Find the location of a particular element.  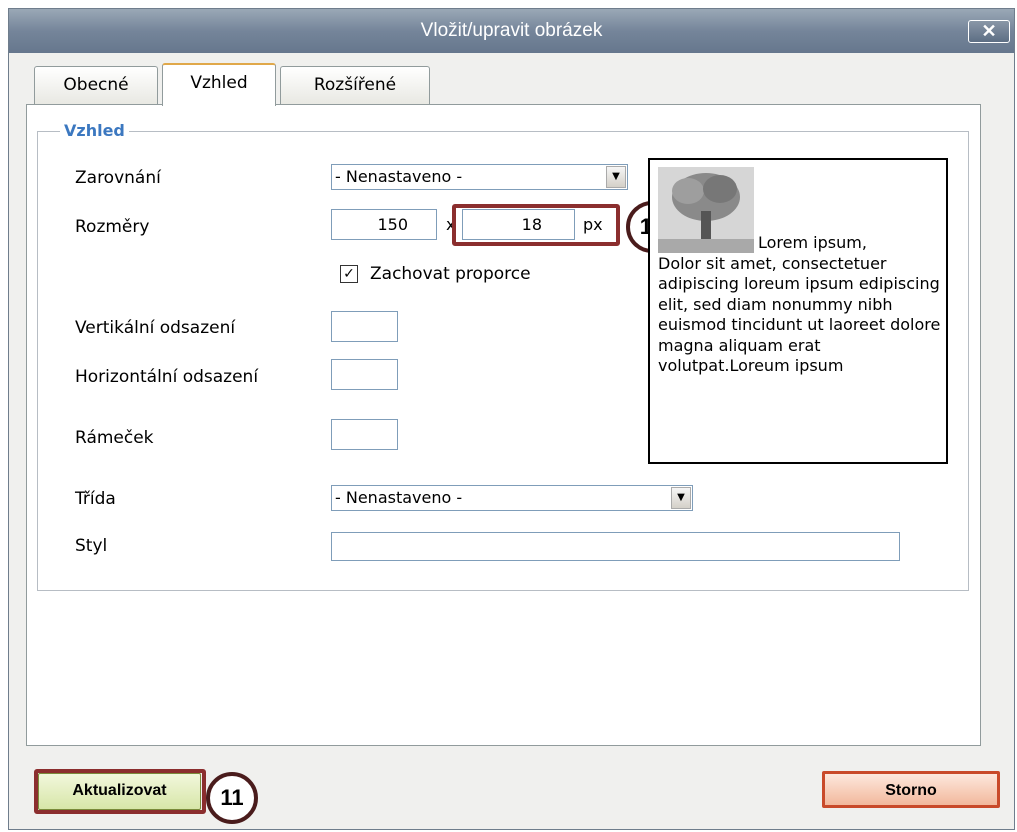

tab-appearance: Vzhled is located at coordinates (219, 84).